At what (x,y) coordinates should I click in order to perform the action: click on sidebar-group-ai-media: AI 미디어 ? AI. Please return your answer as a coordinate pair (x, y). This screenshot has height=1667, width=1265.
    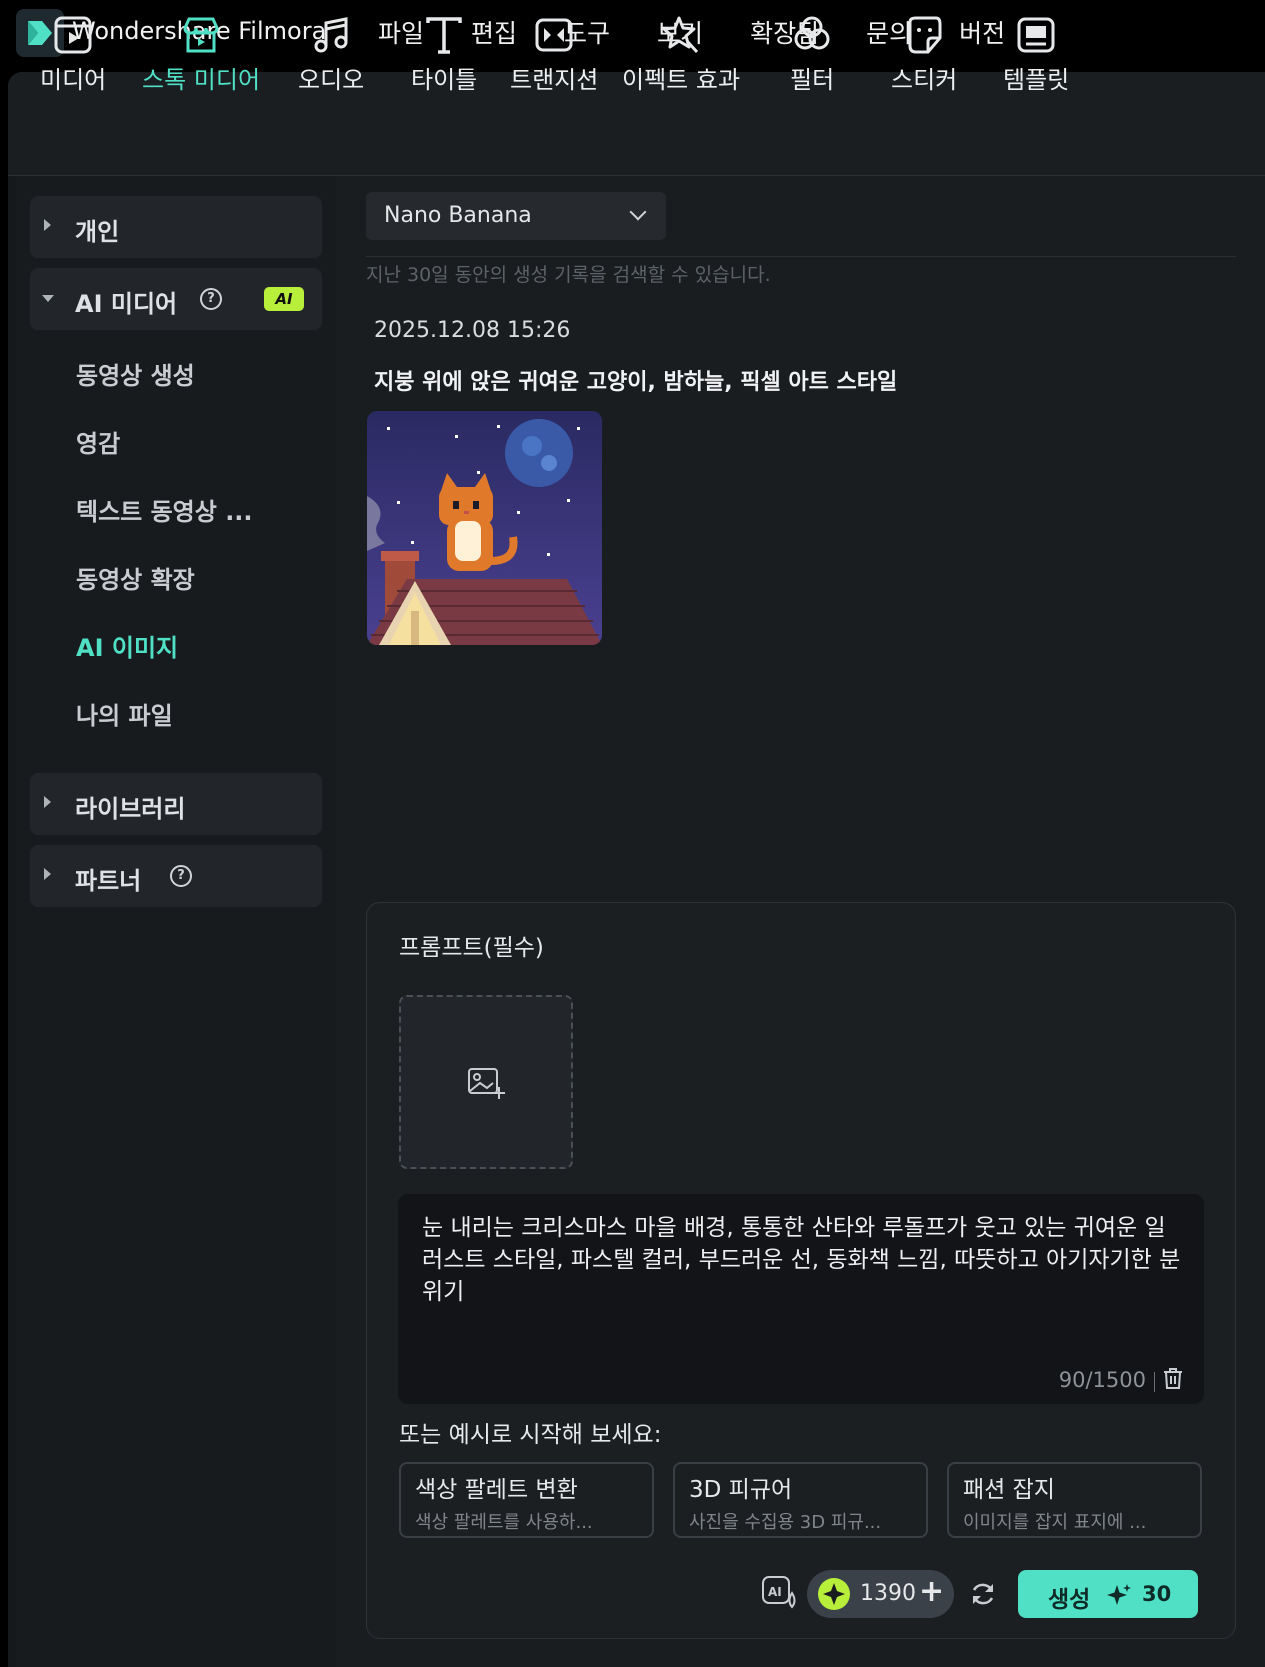
    Looking at the image, I should click on (176, 299).